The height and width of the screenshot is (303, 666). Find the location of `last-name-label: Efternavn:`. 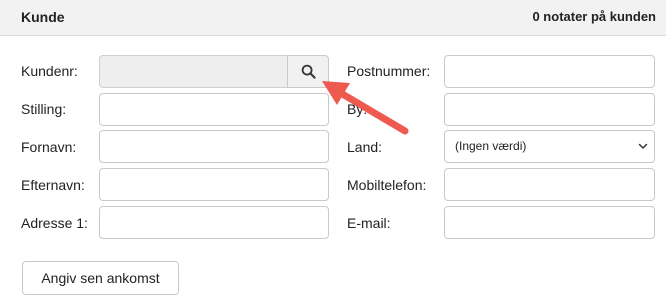

last-name-label: Efternavn: is located at coordinates (53, 185).